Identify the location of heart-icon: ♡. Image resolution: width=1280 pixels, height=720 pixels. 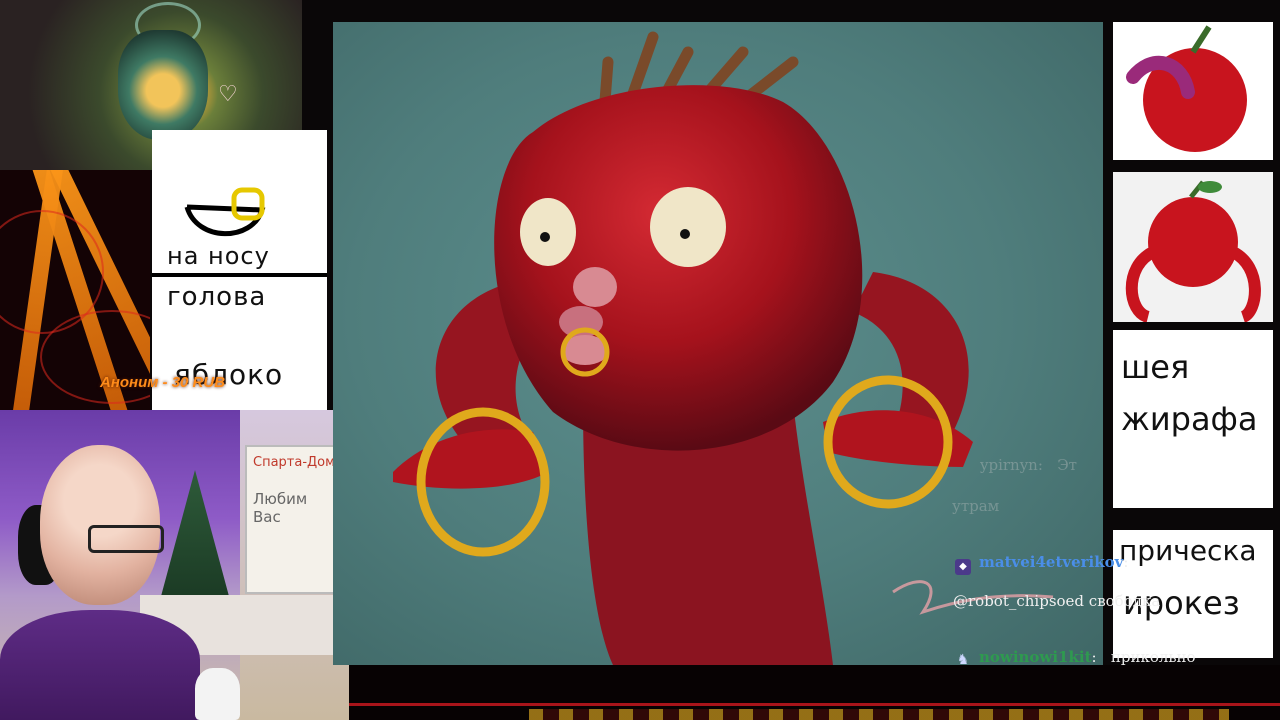
(228, 94).